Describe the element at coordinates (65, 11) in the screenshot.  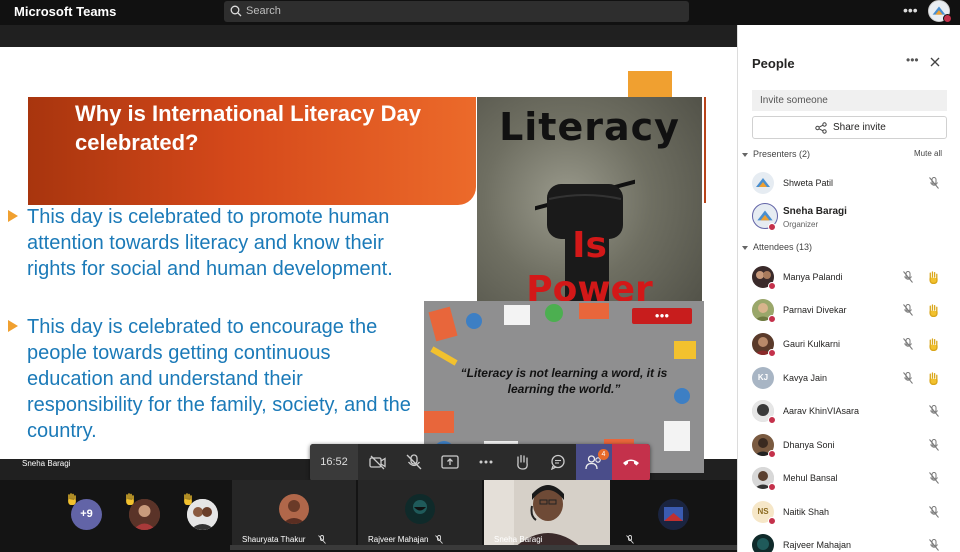
I see `app-title: Microsoft Teams` at that location.